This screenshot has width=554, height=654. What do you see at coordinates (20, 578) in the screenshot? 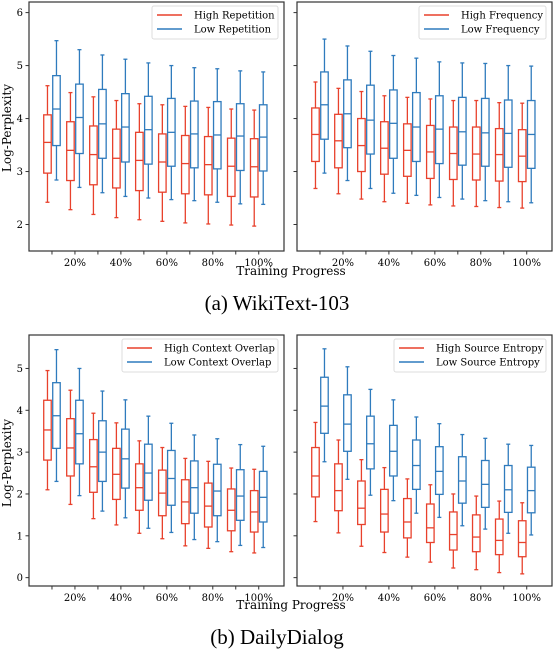
I see `y-tick-label: 0` at bounding box center [20, 578].